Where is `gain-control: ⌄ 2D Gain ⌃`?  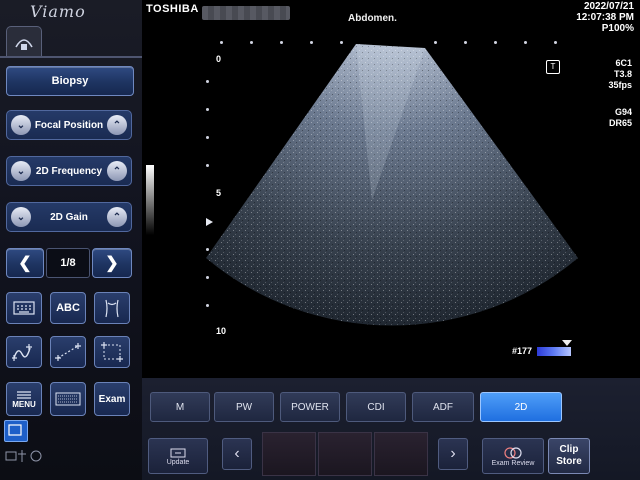 gain-control: ⌄ 2D Gain ⌃ is located at coordinates (69, 217).